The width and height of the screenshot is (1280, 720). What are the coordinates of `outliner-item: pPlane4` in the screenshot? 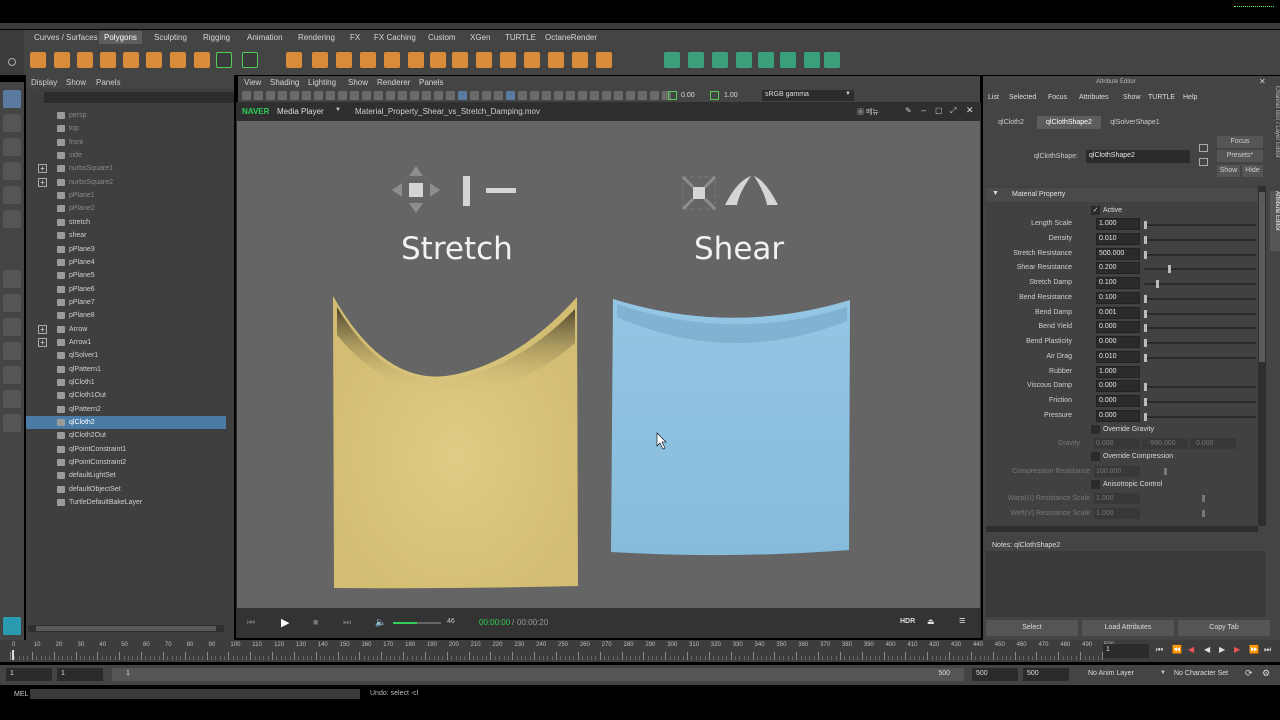 It's located at (126, 262).